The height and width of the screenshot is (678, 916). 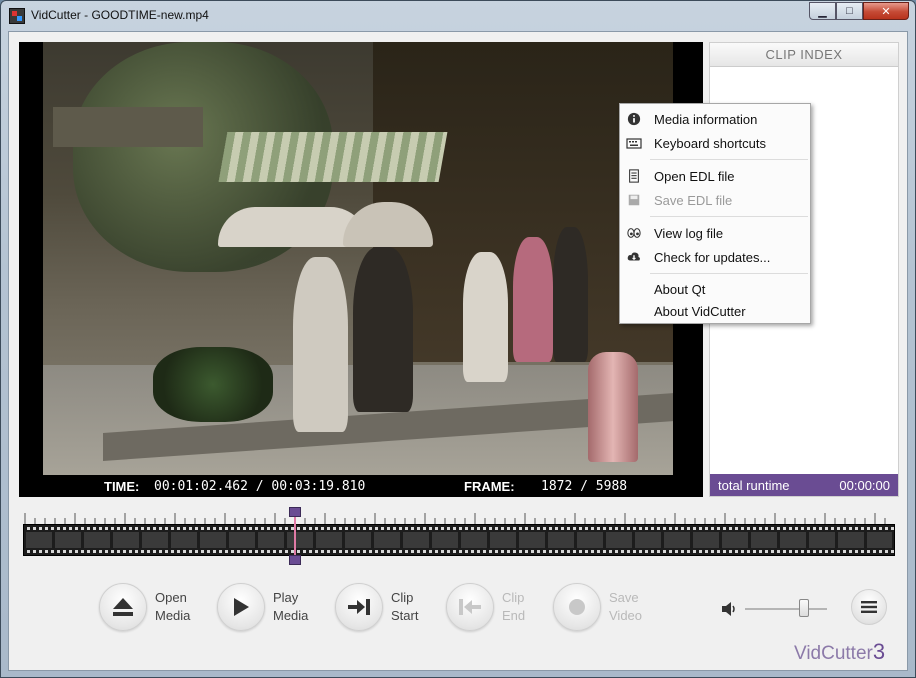 I want to click on menu-item-about-vidcutter: About VidCutter, so click(x=715, y=311).